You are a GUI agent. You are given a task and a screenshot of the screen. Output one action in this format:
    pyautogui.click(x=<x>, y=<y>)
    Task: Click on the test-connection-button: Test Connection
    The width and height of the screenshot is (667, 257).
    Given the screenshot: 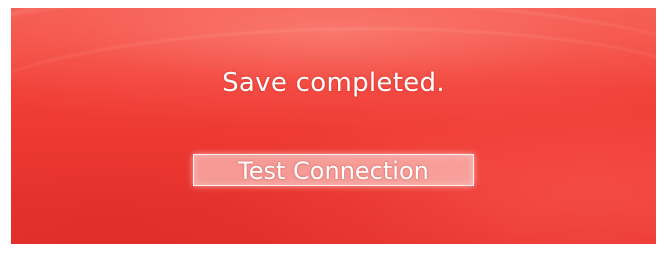 What is the action you would take?
    pyautogui.click(x=333, y=170)
    